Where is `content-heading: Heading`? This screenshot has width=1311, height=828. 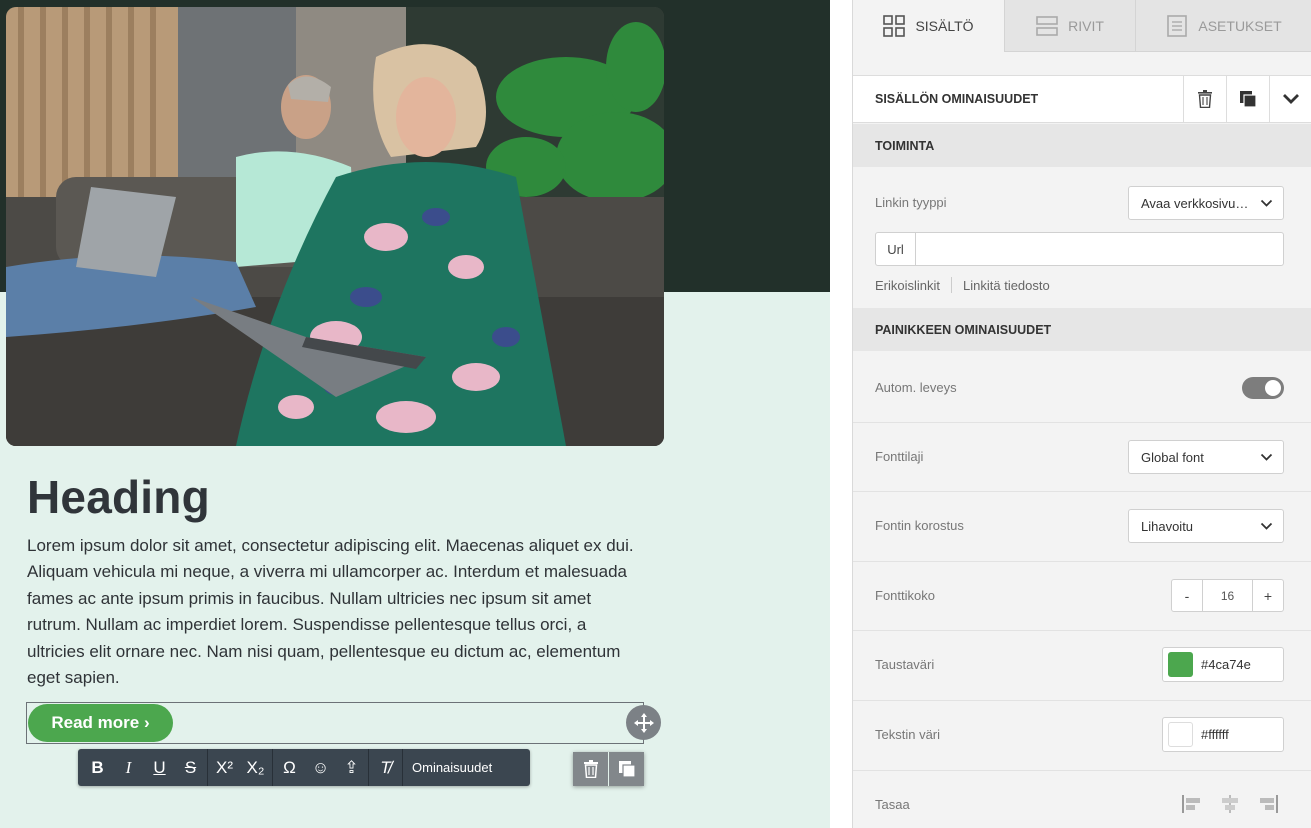 content-heading: Heading is located at coordinates (118, 497).